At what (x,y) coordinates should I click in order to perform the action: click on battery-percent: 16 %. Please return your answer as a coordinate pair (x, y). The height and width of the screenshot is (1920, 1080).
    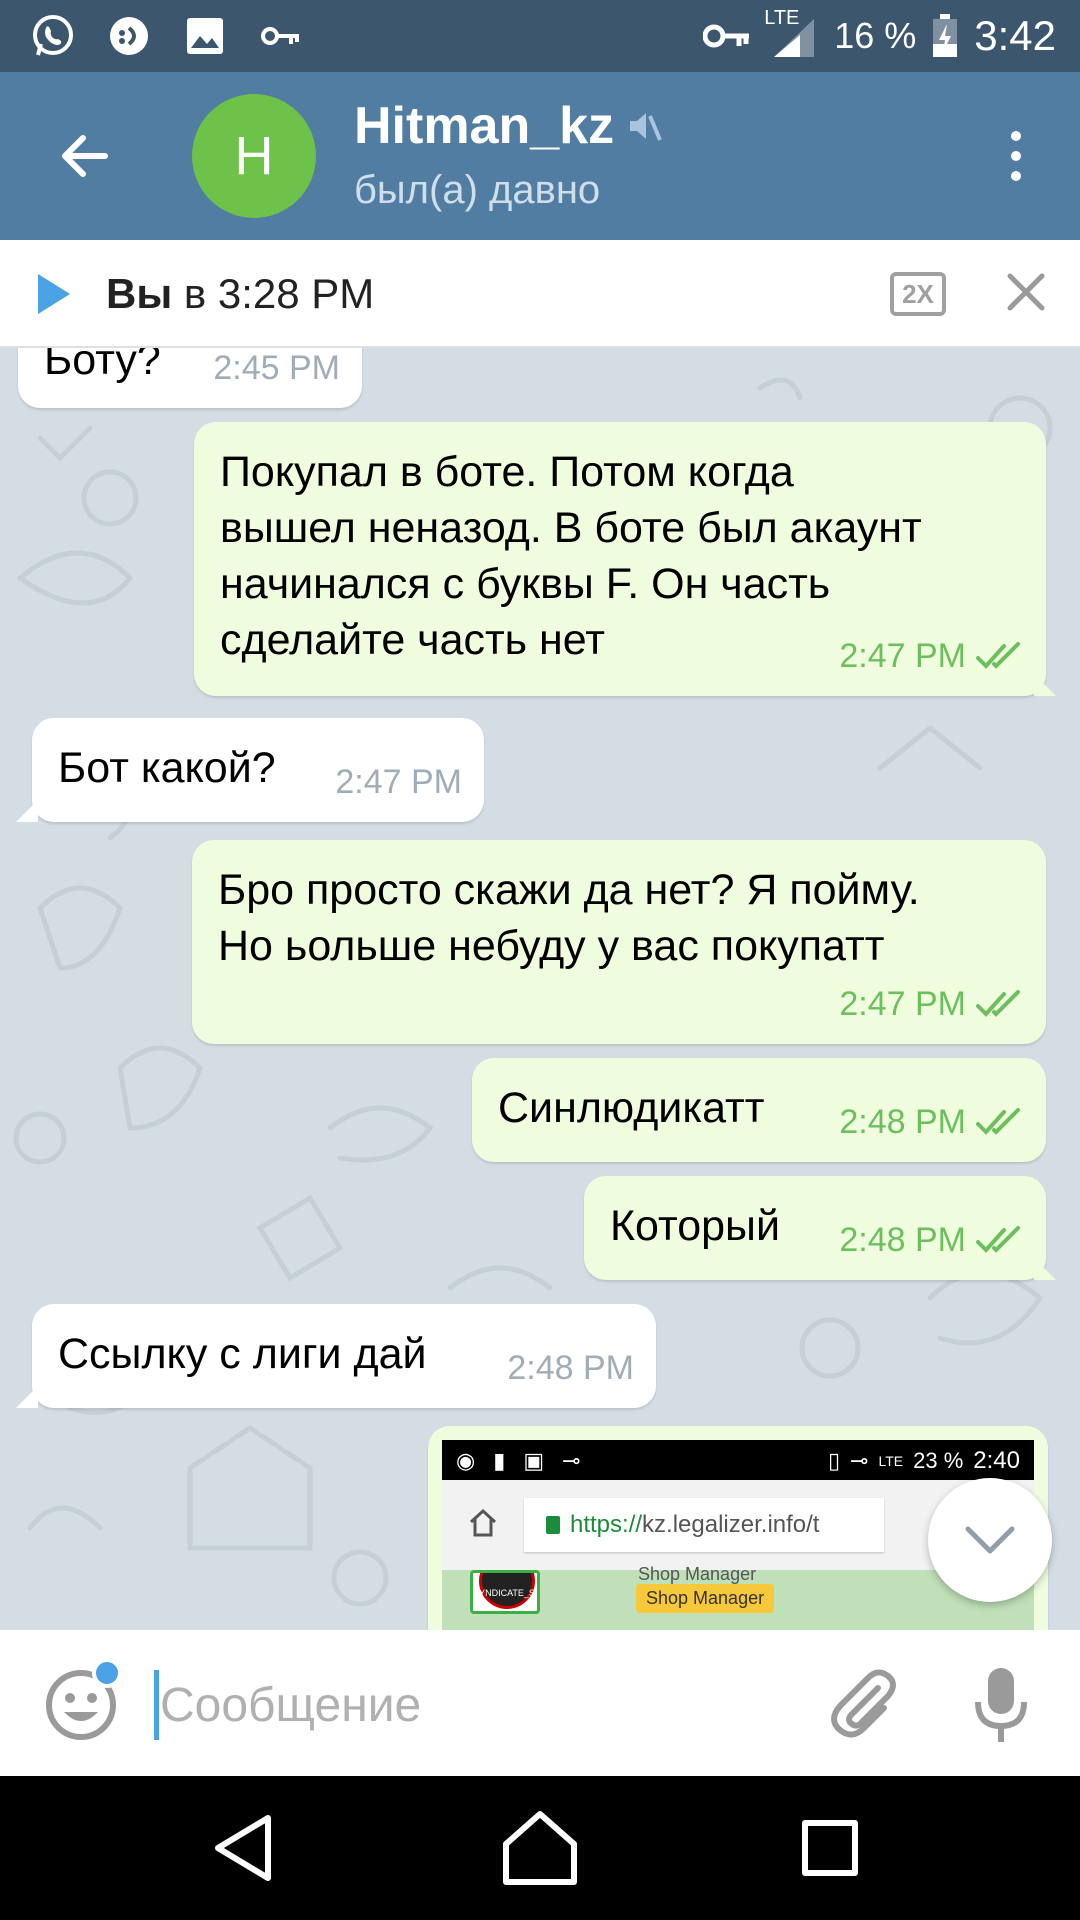
    Looking at the image, I should click on (875, 35).